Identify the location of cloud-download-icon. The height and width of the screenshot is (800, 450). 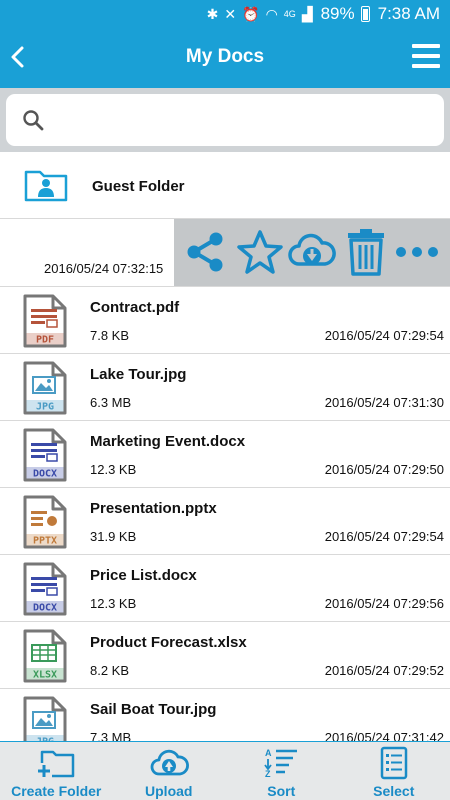
(312, 249).